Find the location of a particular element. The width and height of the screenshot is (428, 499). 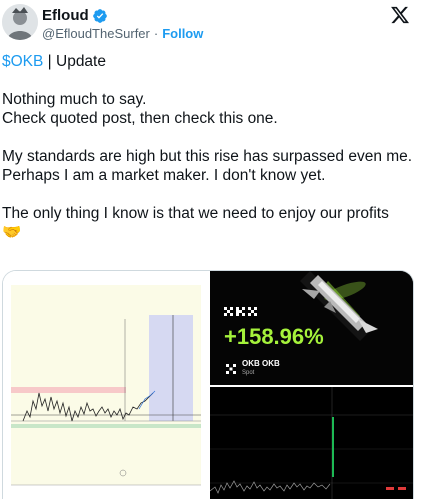

x-logo-icon is located at coordinates (400, 15).